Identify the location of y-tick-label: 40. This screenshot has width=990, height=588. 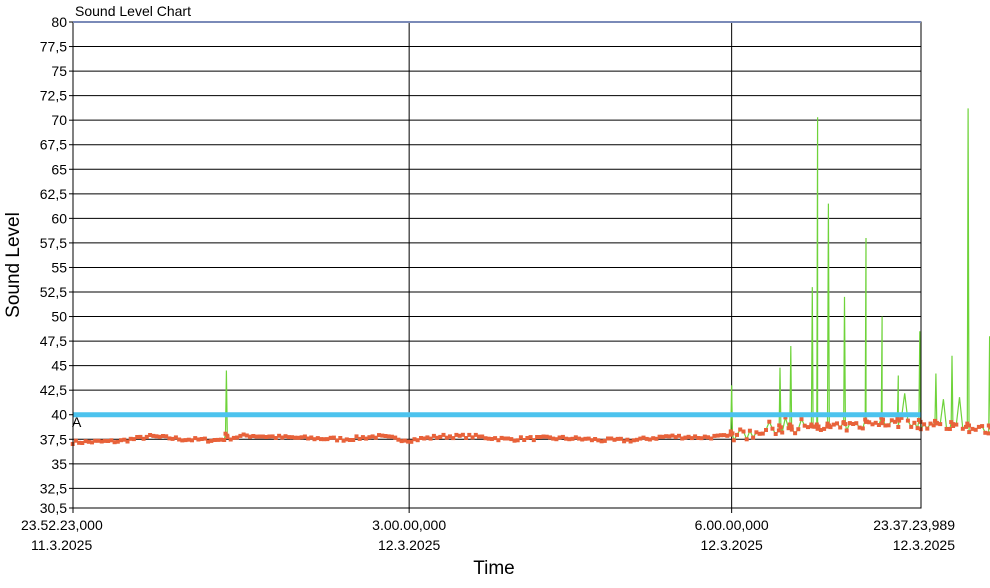
(59, 415).